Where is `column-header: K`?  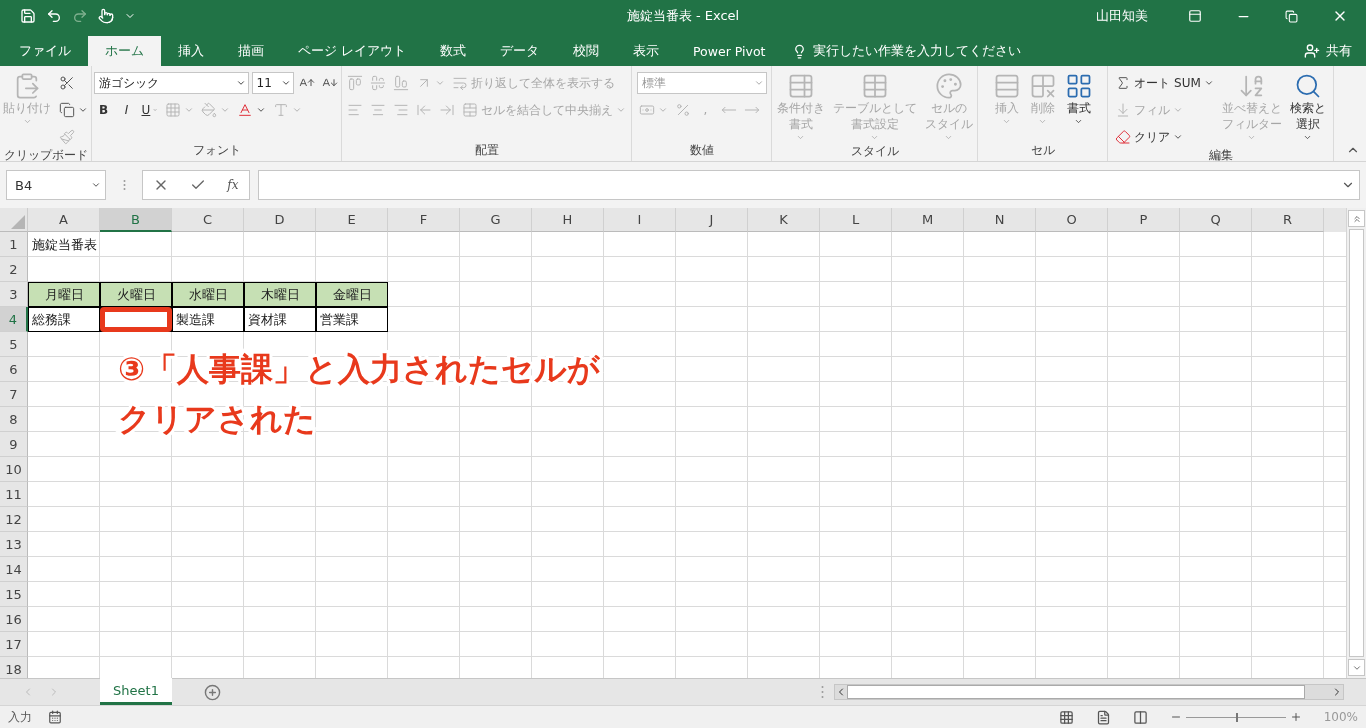 column-header: K is located at coordinates (784, 220).